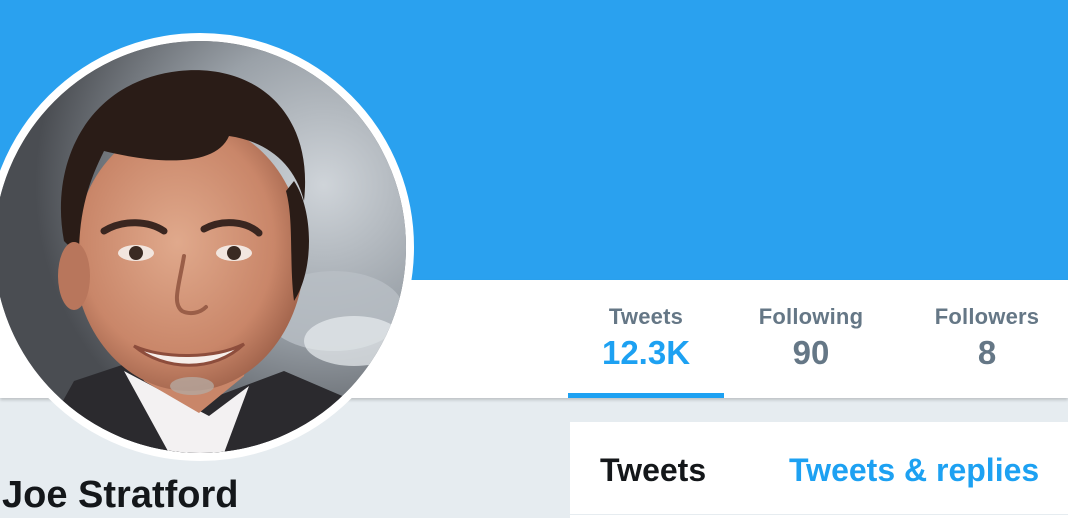 The image size is (1068, 518). Describe the element at coordinates (987, 316) in the screenshot. I see `stat-followers-label: Followers` at that location.